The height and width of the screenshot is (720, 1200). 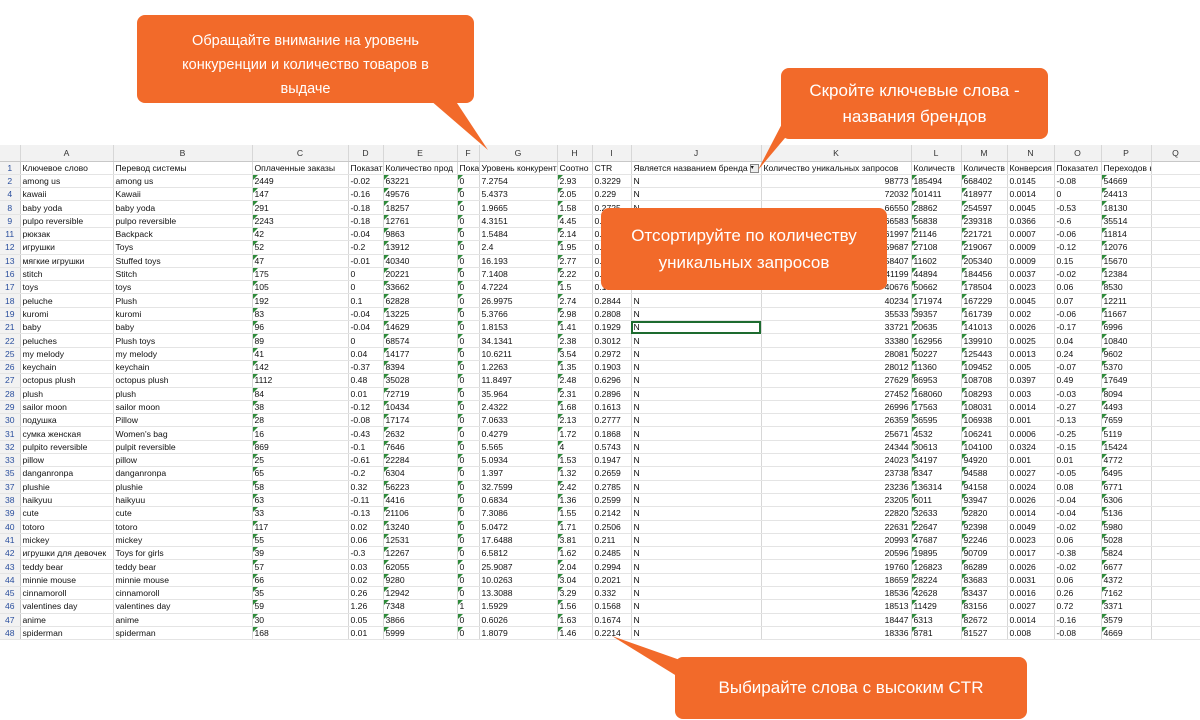 I want to click on table-cell: mickey, so click(x=183, y=540).